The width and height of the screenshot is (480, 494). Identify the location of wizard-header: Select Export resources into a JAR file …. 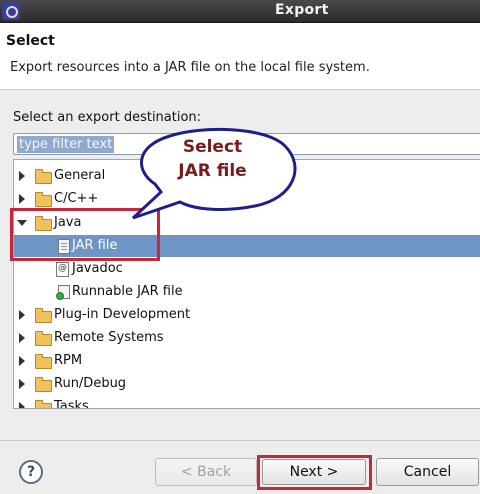
(240, 56).